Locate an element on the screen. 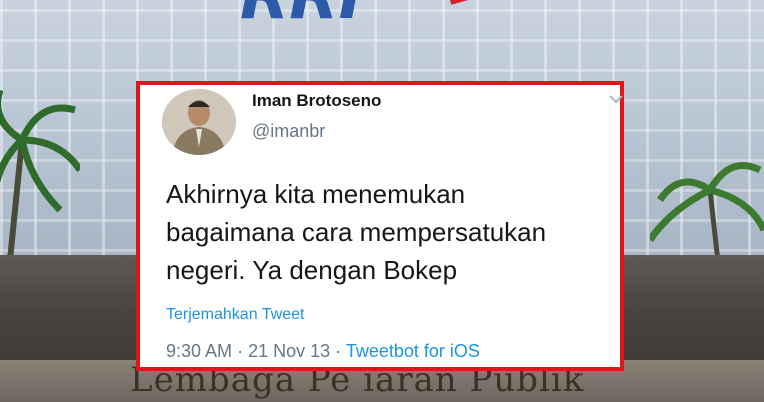 The width and height of the screenshot is (764, 402). avatar-image is located at coordinates (199, 122).